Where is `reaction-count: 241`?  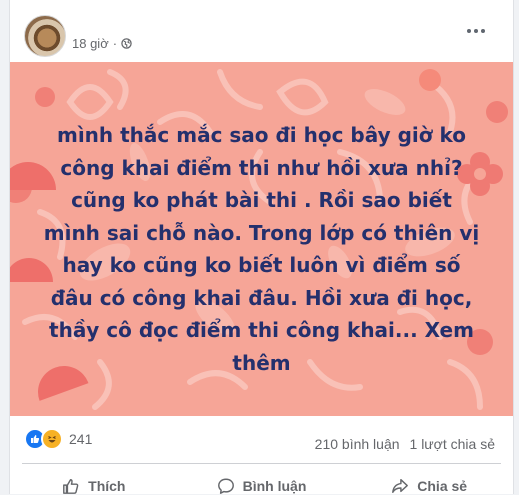 reaction-count: 241 is located at coordinates (81, 439).